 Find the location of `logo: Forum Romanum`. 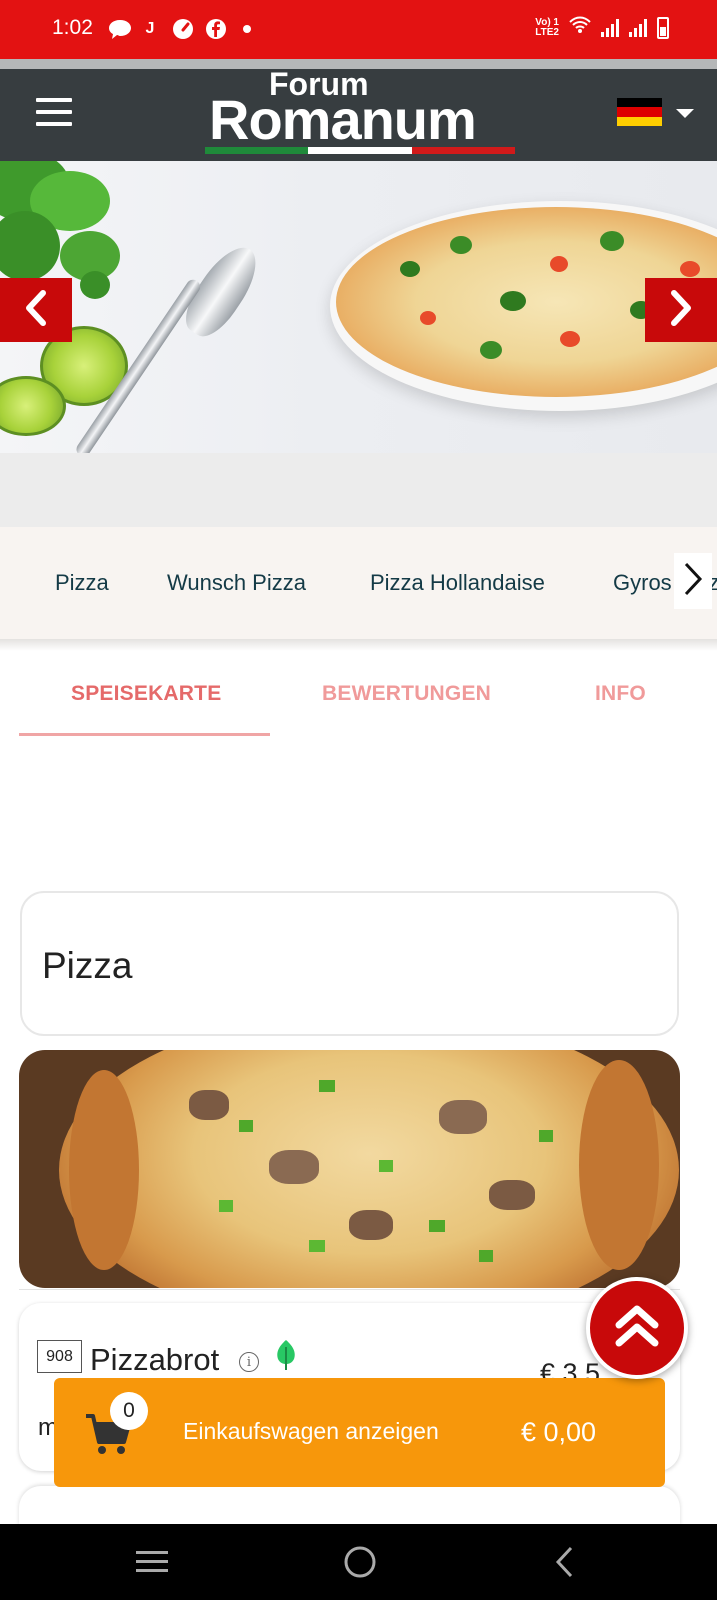

logo: Forum Romanum is located at coordinates (360, 114).